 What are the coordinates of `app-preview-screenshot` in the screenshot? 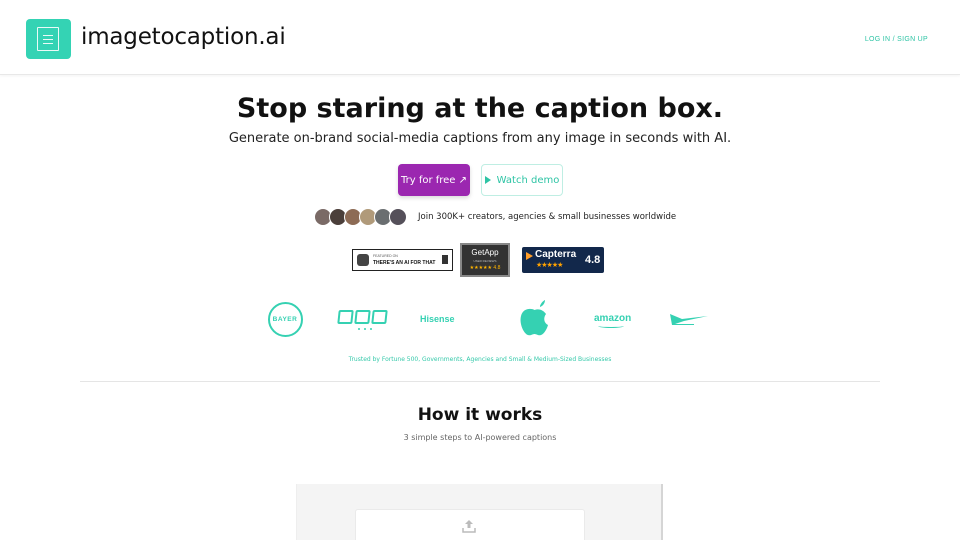 It's located at (479, 512).